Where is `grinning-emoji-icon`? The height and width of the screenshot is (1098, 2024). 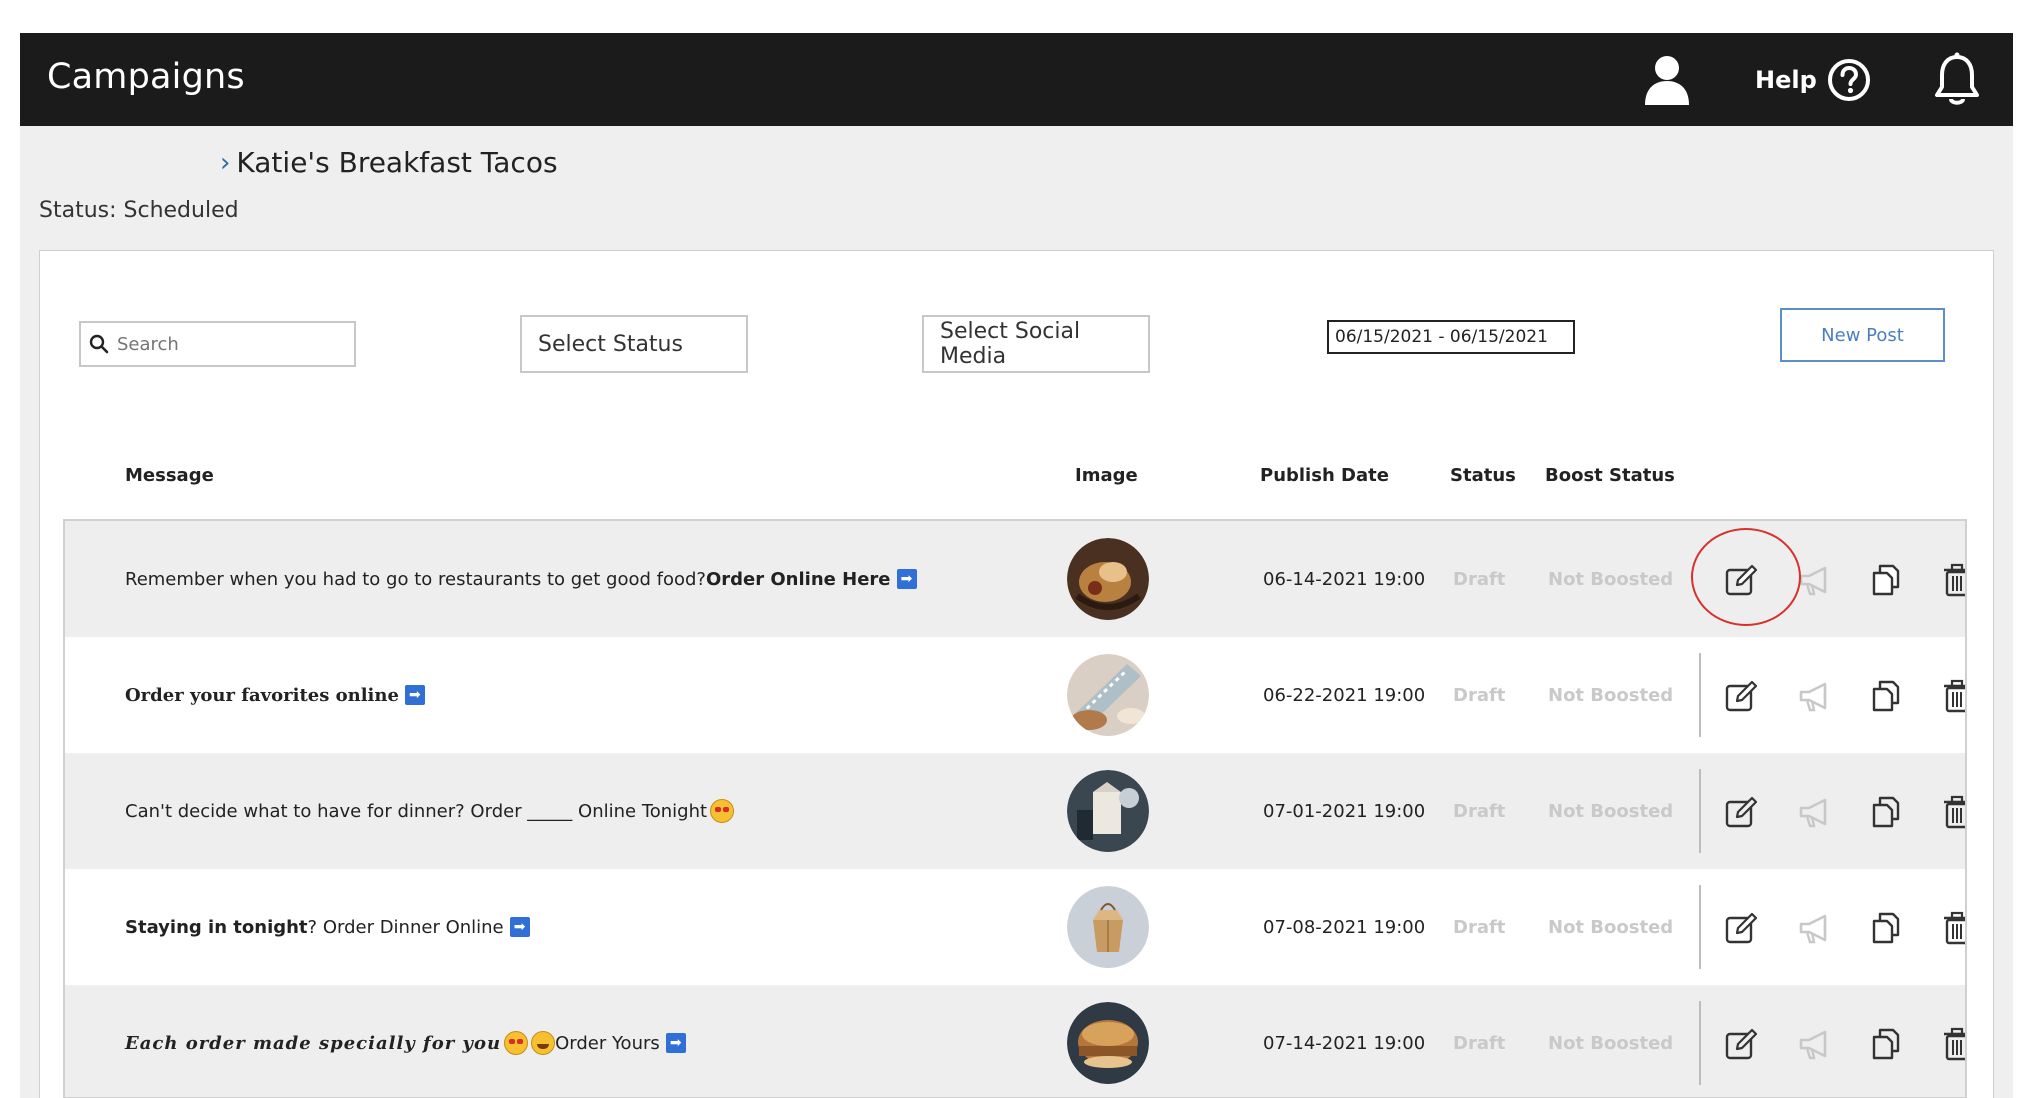
grinning-emoji-icon is located at coordinates (543, 1043).